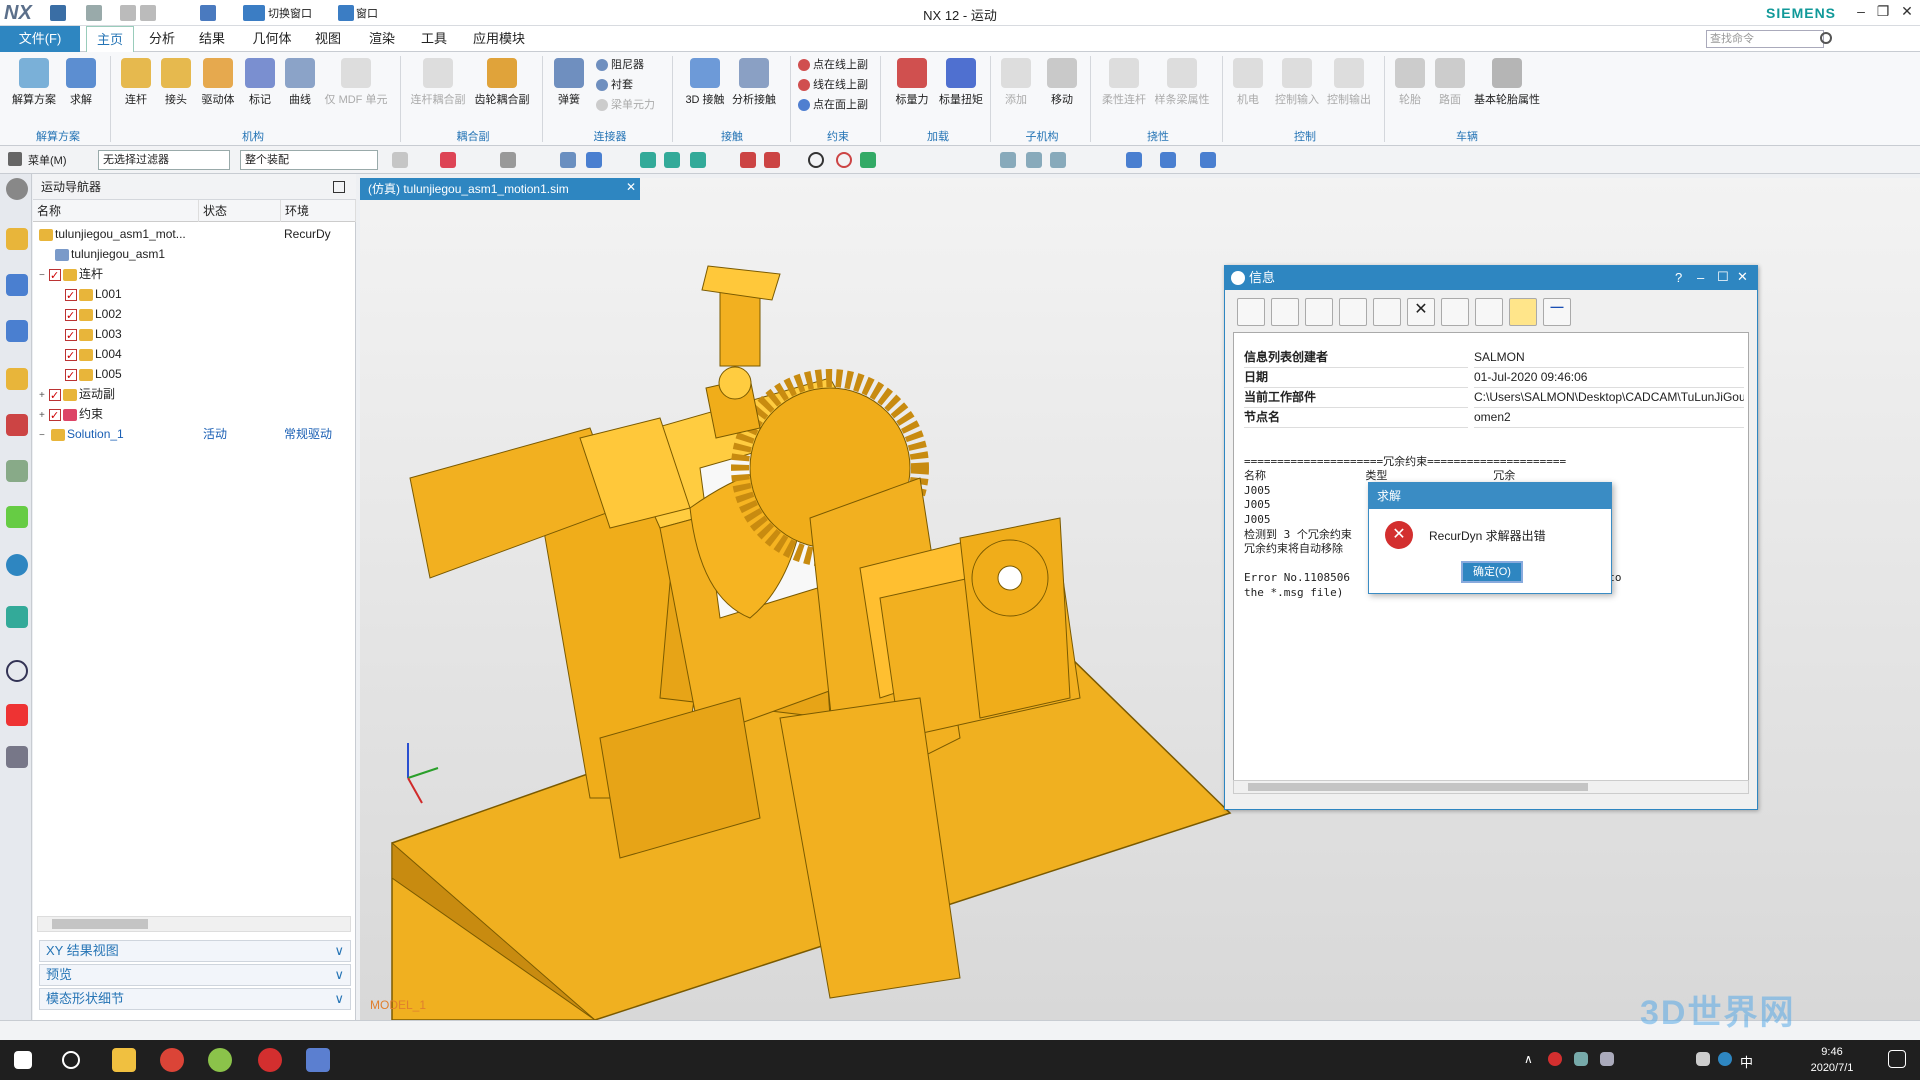 The height and width of the screenshot is (1080, 1920). Describe the element at coordinates (195, 999) in the screenshot. I see `panel-mode-shape-details: 模态形状细节 ∨` at that location.